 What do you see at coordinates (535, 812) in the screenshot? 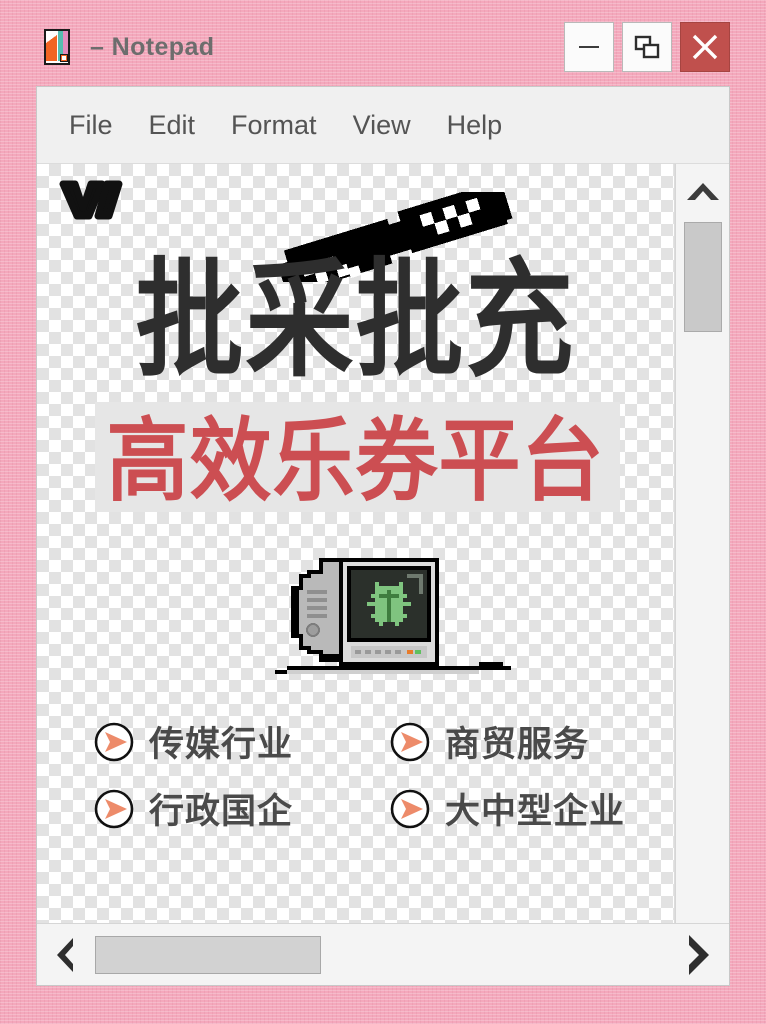
I see `list-item-label: 大中型企业` at bounding box center [535, 812].